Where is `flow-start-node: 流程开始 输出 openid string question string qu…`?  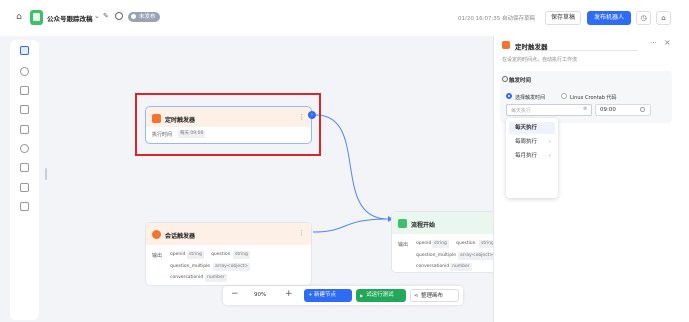
flow-start-node: 流程开始 输出 openid string question string qu… is located at coordinates (443, 242).